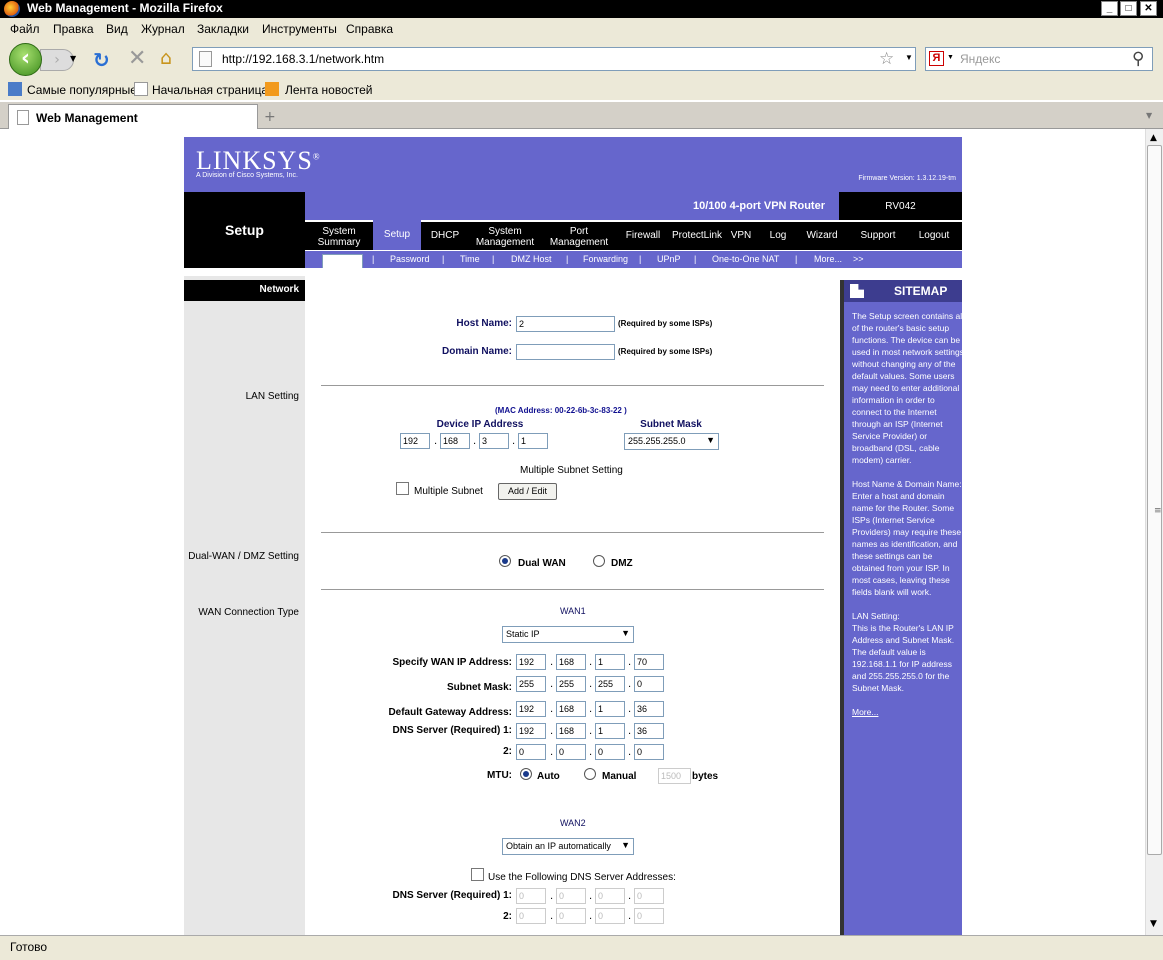 Image resolution: width=1163 pixels, height=960 pixels. What do you see at coordinates (133, 116) in the screenshot?
I see `tab-web-management: Web Management` at bounding box center [133, 116].